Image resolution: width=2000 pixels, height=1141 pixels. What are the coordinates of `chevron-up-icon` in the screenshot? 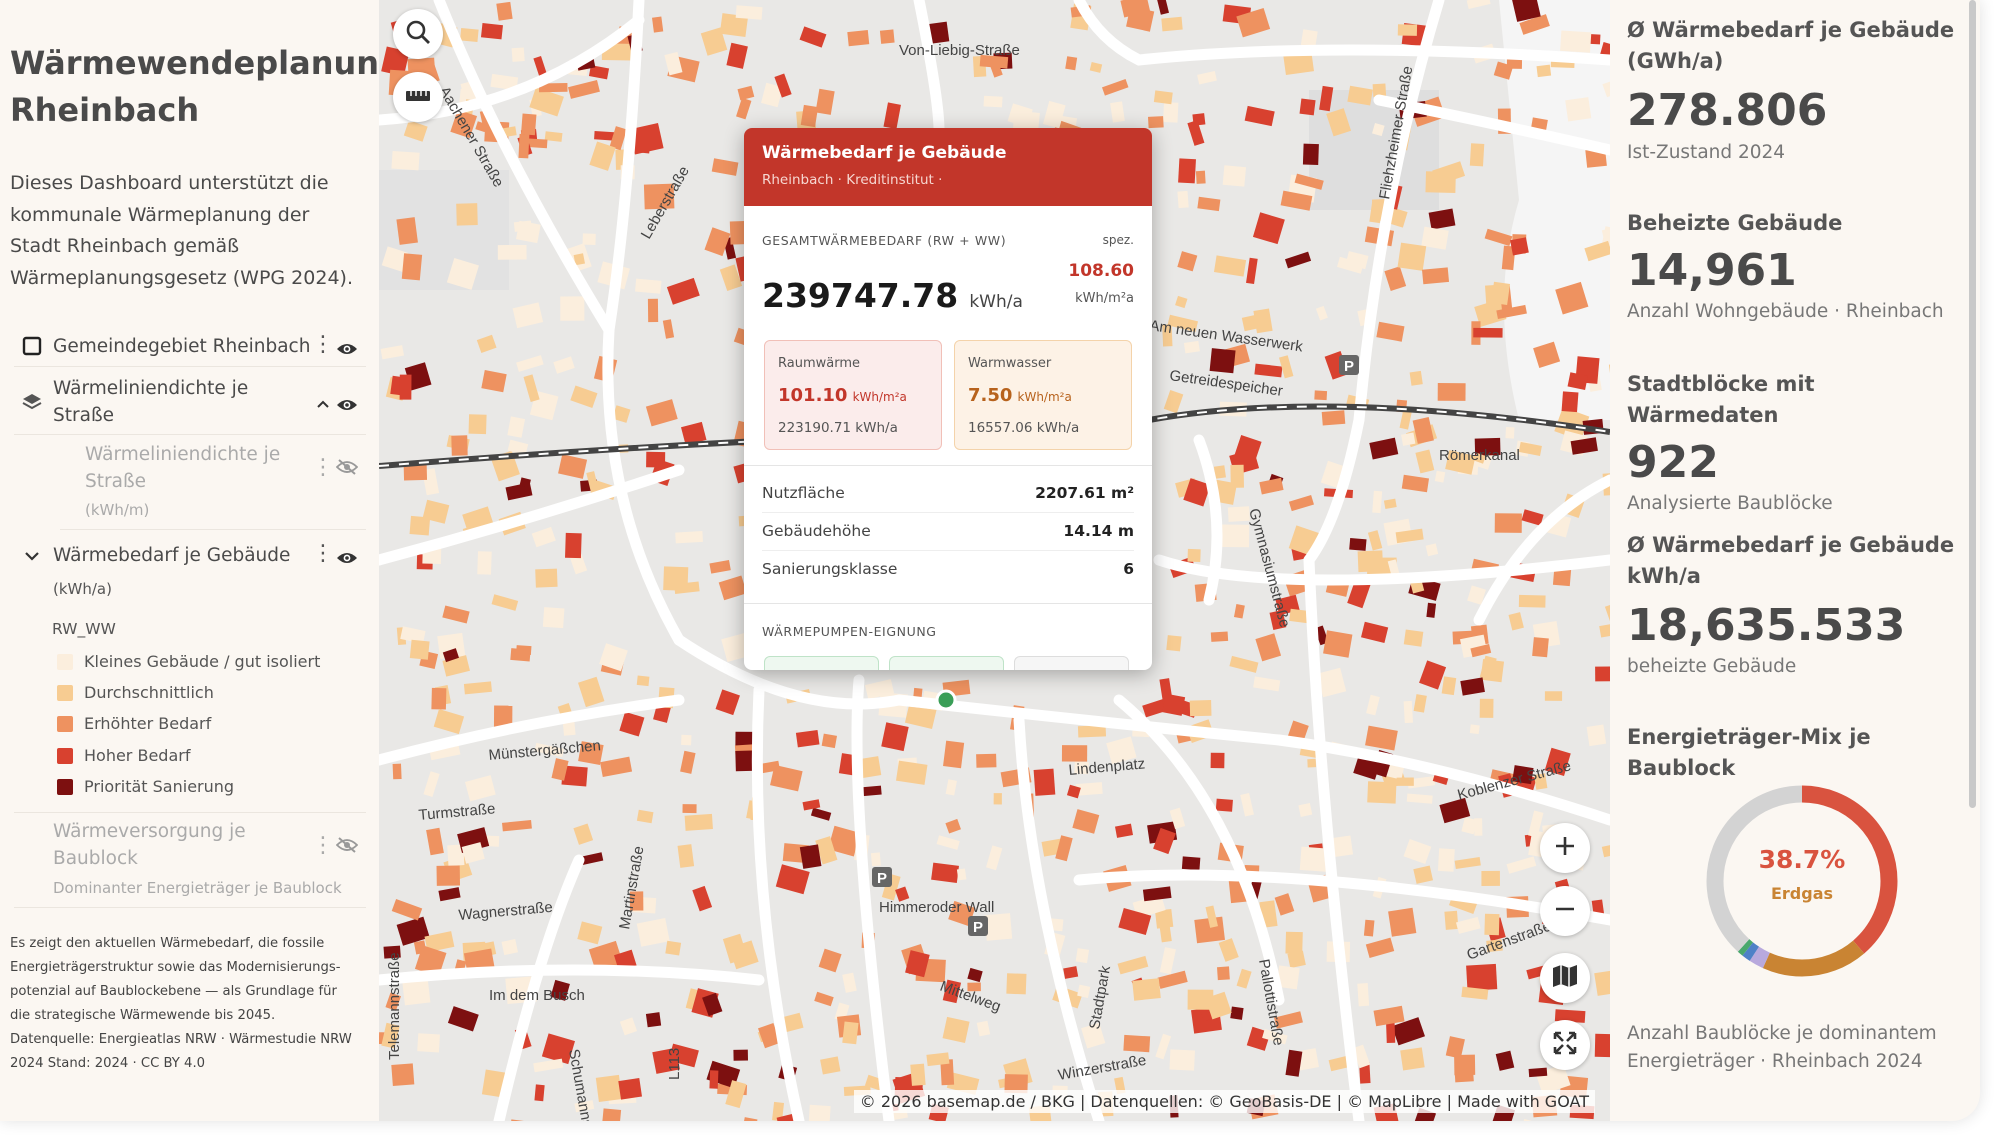 It's located at (323, 403).